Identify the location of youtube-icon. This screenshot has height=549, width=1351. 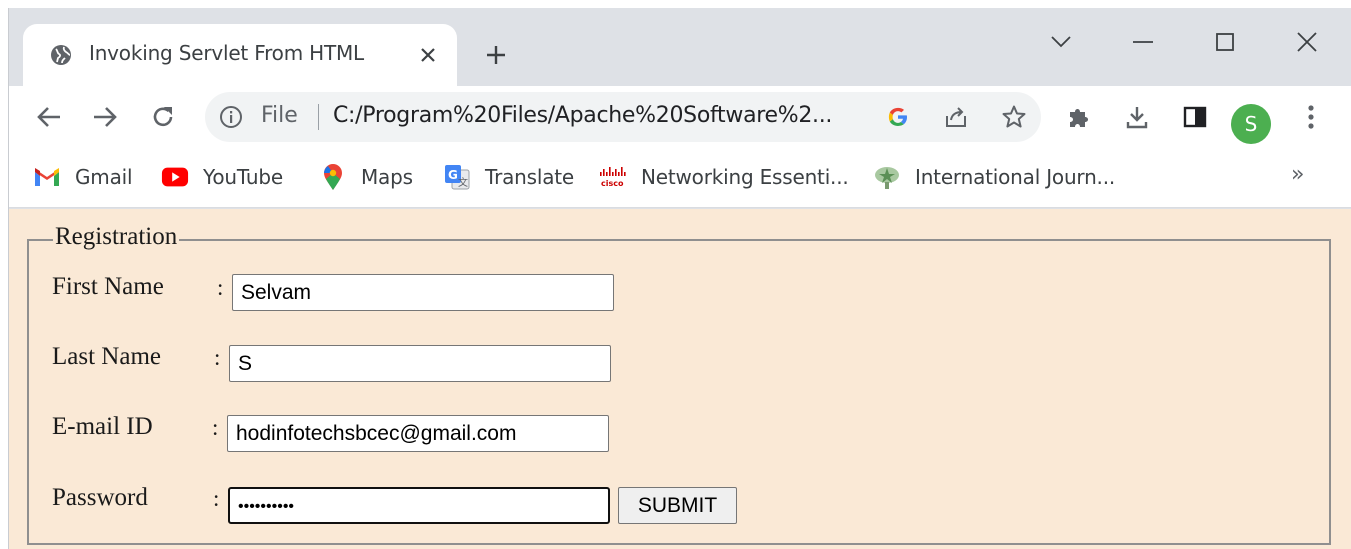
(175, 177).